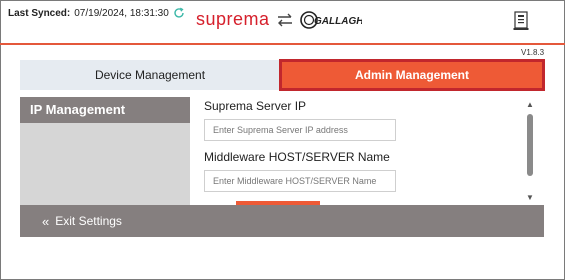 Image resolution: width=565 pixels, height=280 pixels. Describe the element at coordinates (530, 105) in the screenshot. I see `scroll-up-icon: ▲` at that location.